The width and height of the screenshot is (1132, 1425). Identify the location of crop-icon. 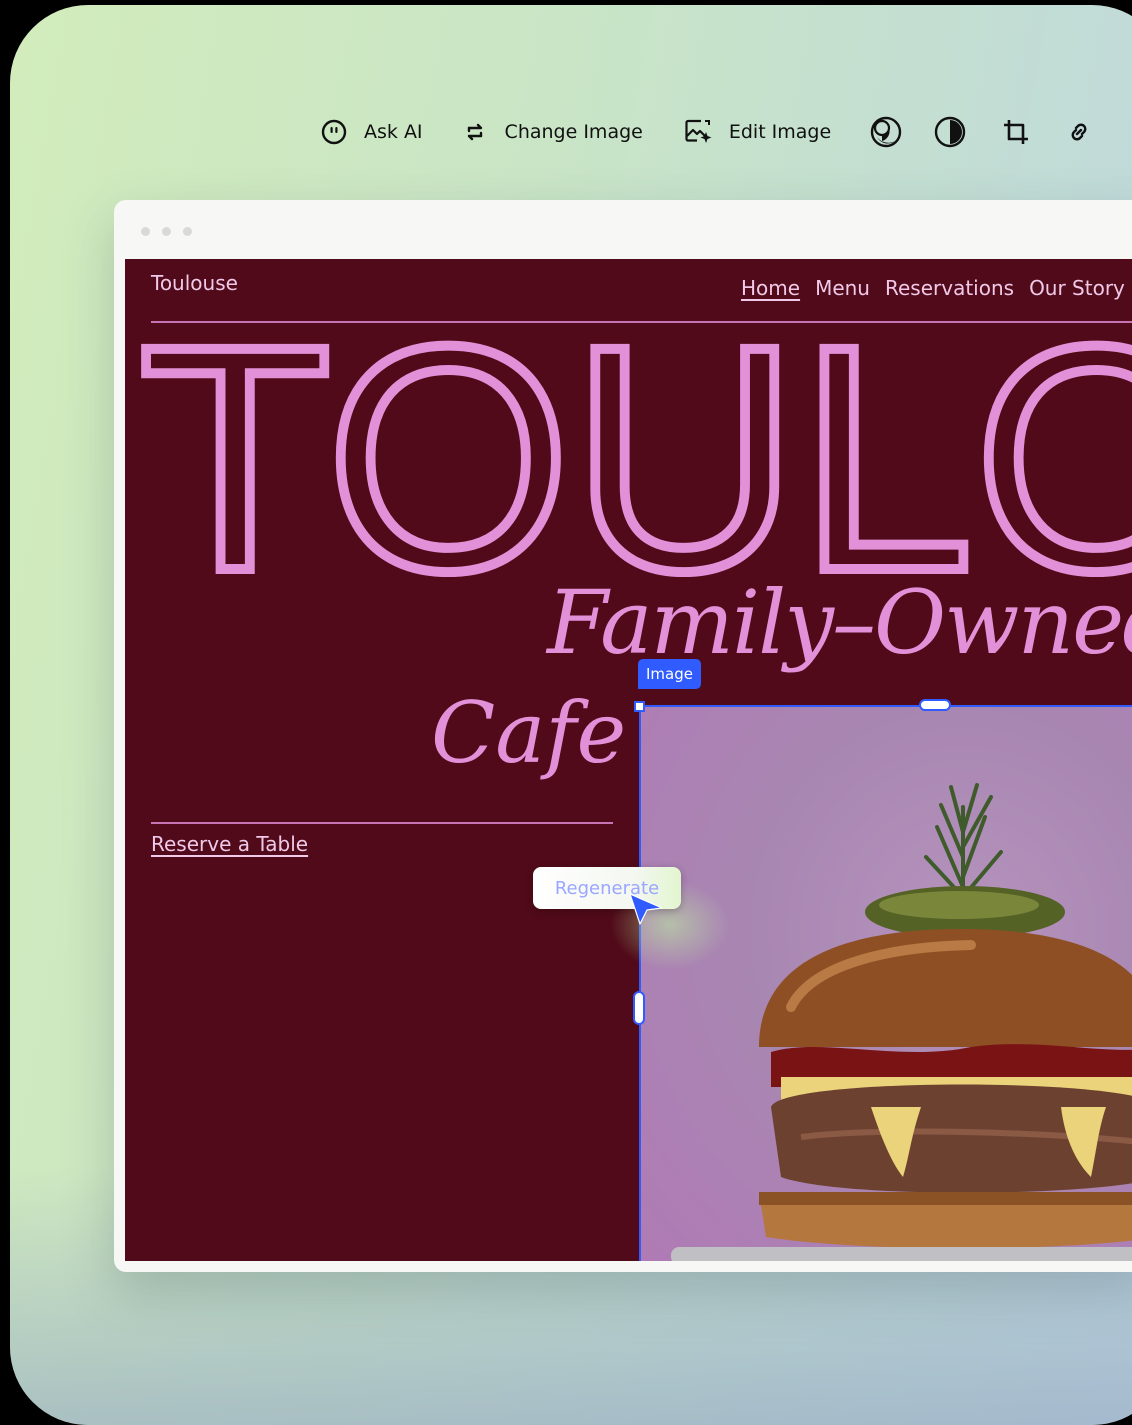
(1016, 132).